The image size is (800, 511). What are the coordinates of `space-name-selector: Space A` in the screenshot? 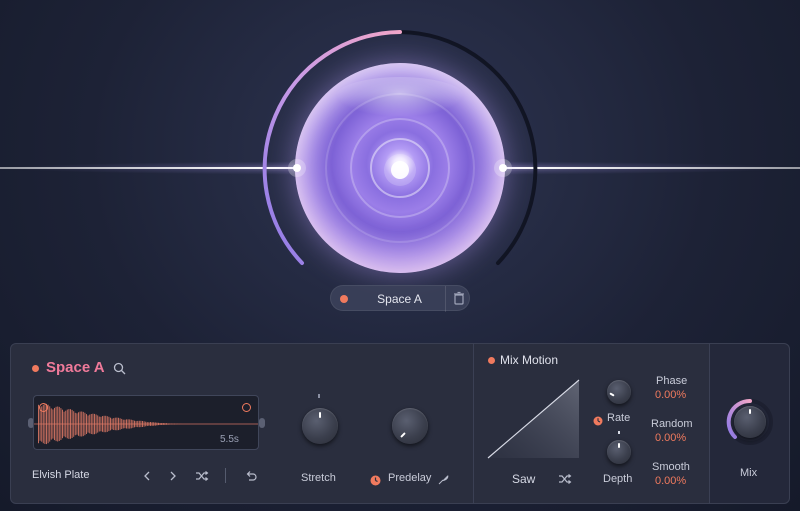 It's located at (400, 298).